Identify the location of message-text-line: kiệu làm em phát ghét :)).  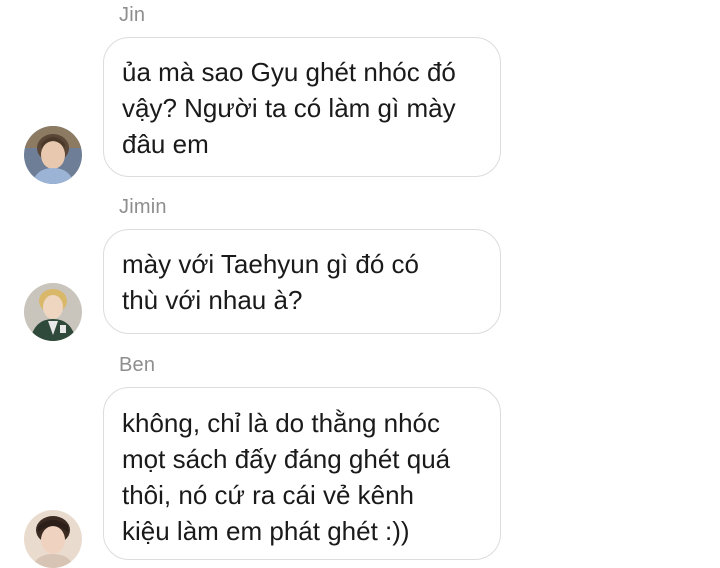
(266, 531).